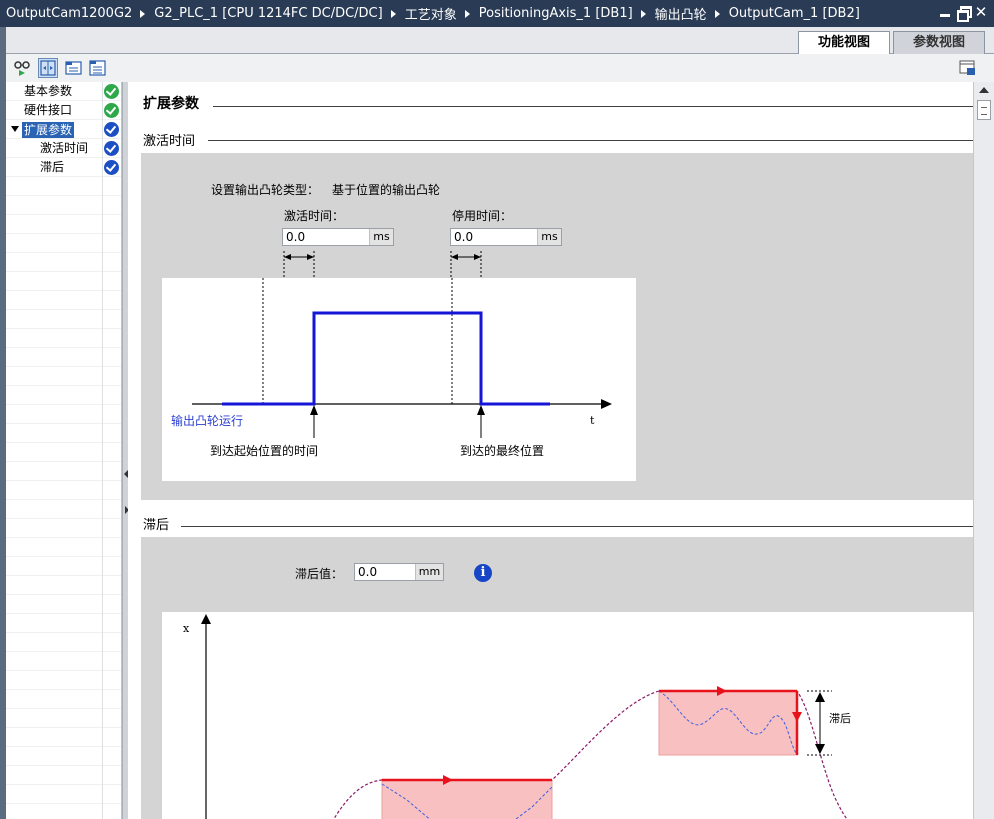 Image resolution: width=994 pixels, height=819 pixels. What do you see at coordinates (728, 723) in the screenshot?
I see `hysteresis-band-high` at bounding box center [728, 723].